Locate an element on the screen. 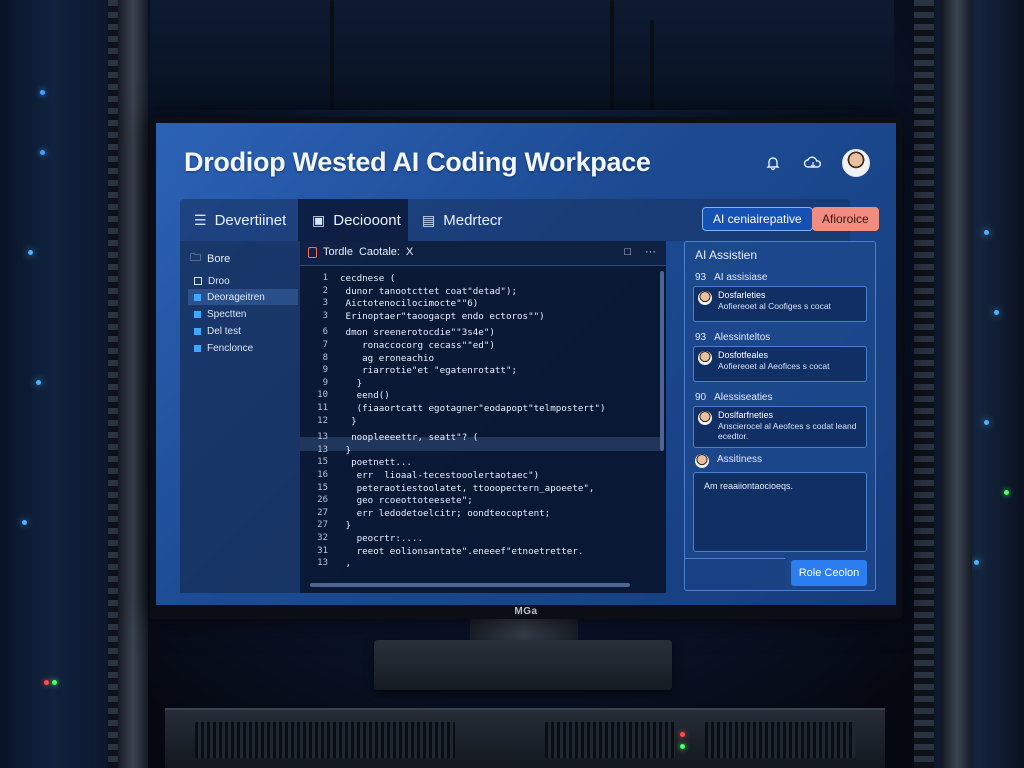  line-number: 3 is located at coordinates (325, 303).